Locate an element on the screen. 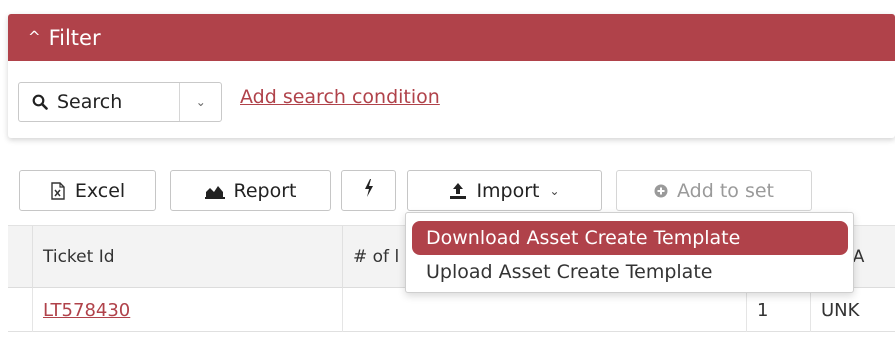  column-header-ticket-id: Ticket Id is located at coordinates (187, 257).